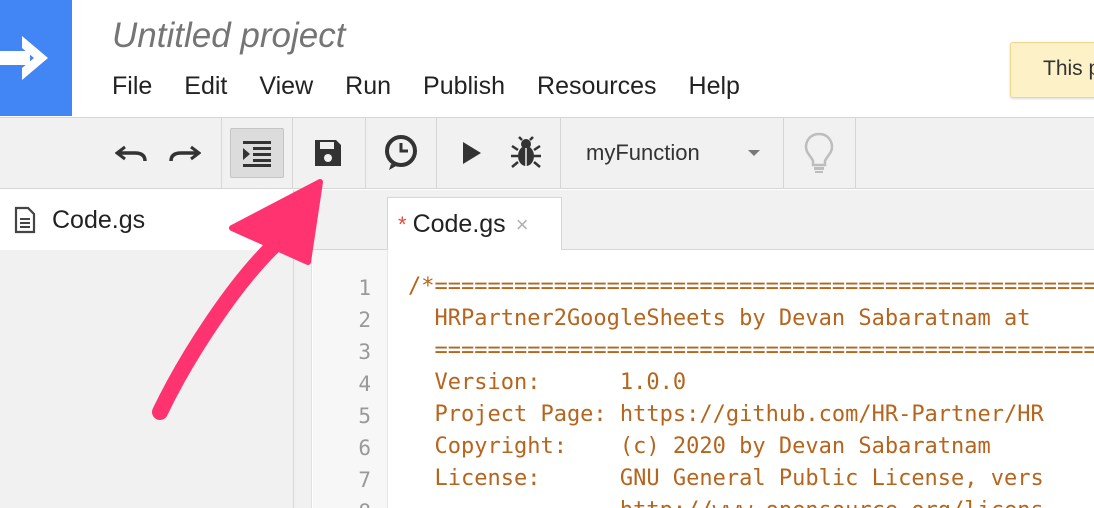  I want to click on menu-run: Run, so click(368, 86).